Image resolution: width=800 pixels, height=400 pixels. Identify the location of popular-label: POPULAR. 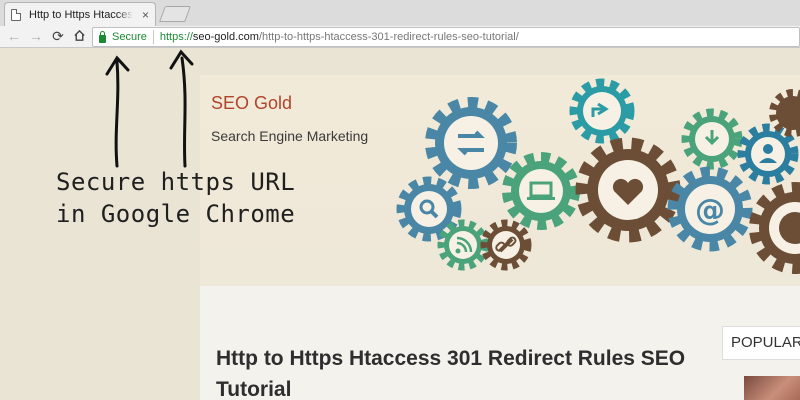
(765, 342).